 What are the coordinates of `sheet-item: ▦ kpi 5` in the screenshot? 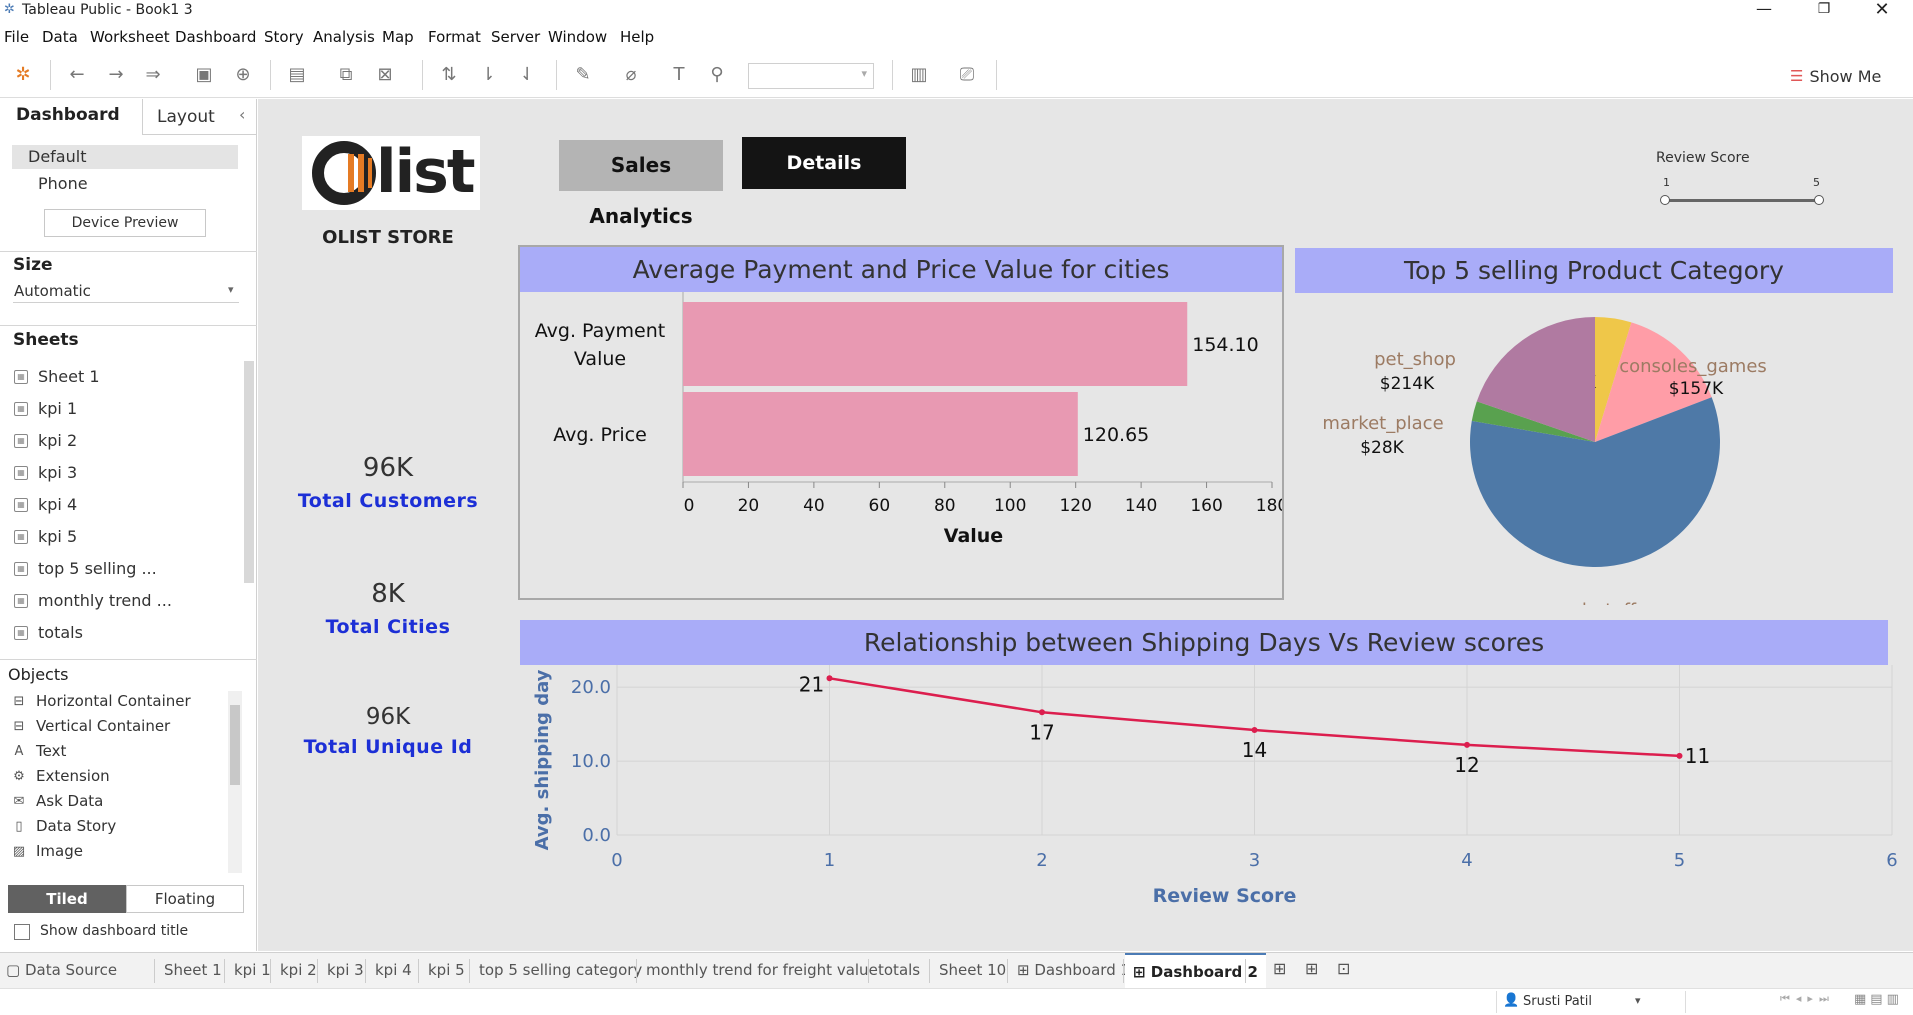 It's located at (45, 536).